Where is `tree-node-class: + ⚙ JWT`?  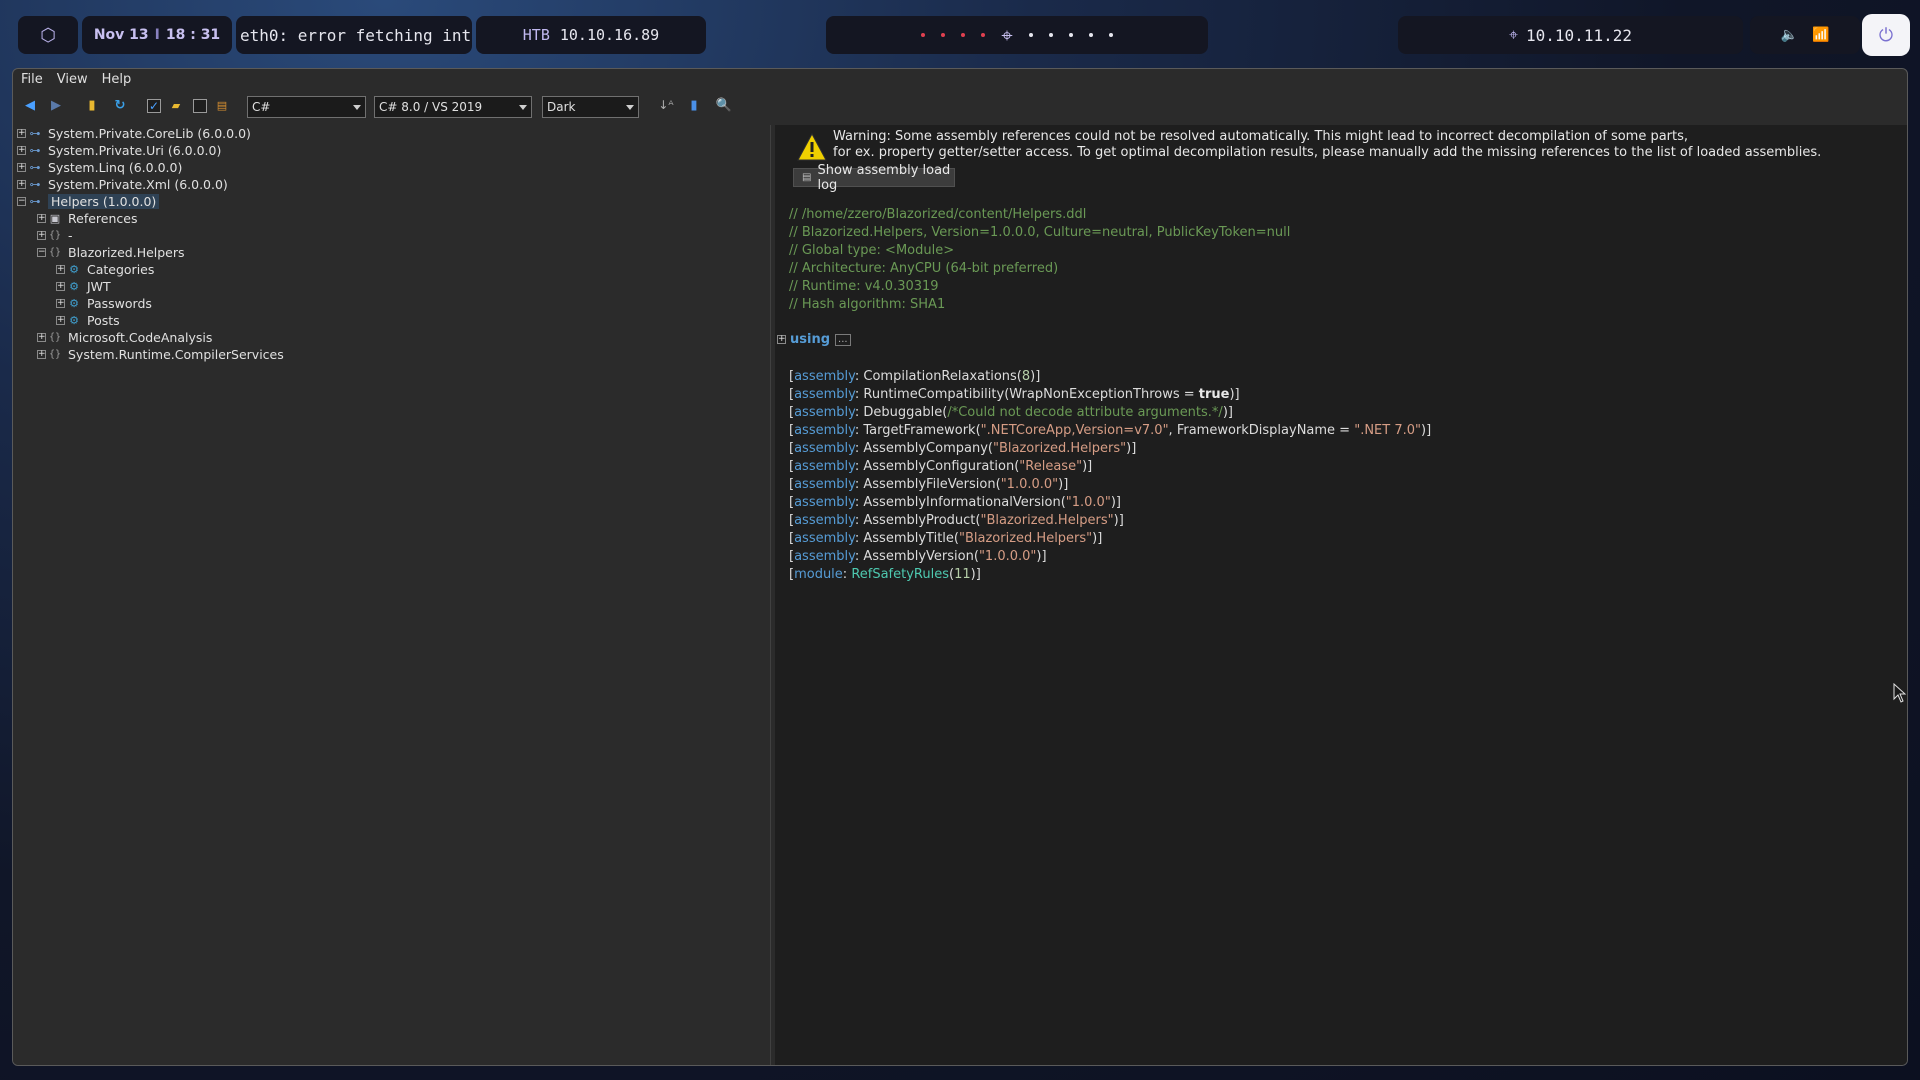 tree-node-class: + ⚙ JWT is located at coordinates (83, 286).